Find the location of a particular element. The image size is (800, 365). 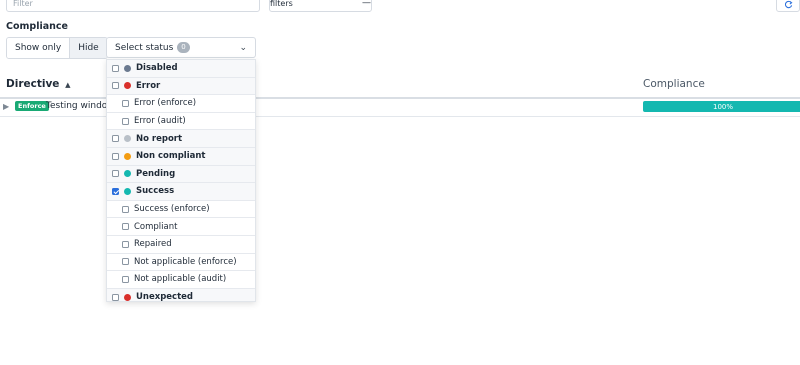

status-option-label: Unexpected is located at coordinates (165, 297).